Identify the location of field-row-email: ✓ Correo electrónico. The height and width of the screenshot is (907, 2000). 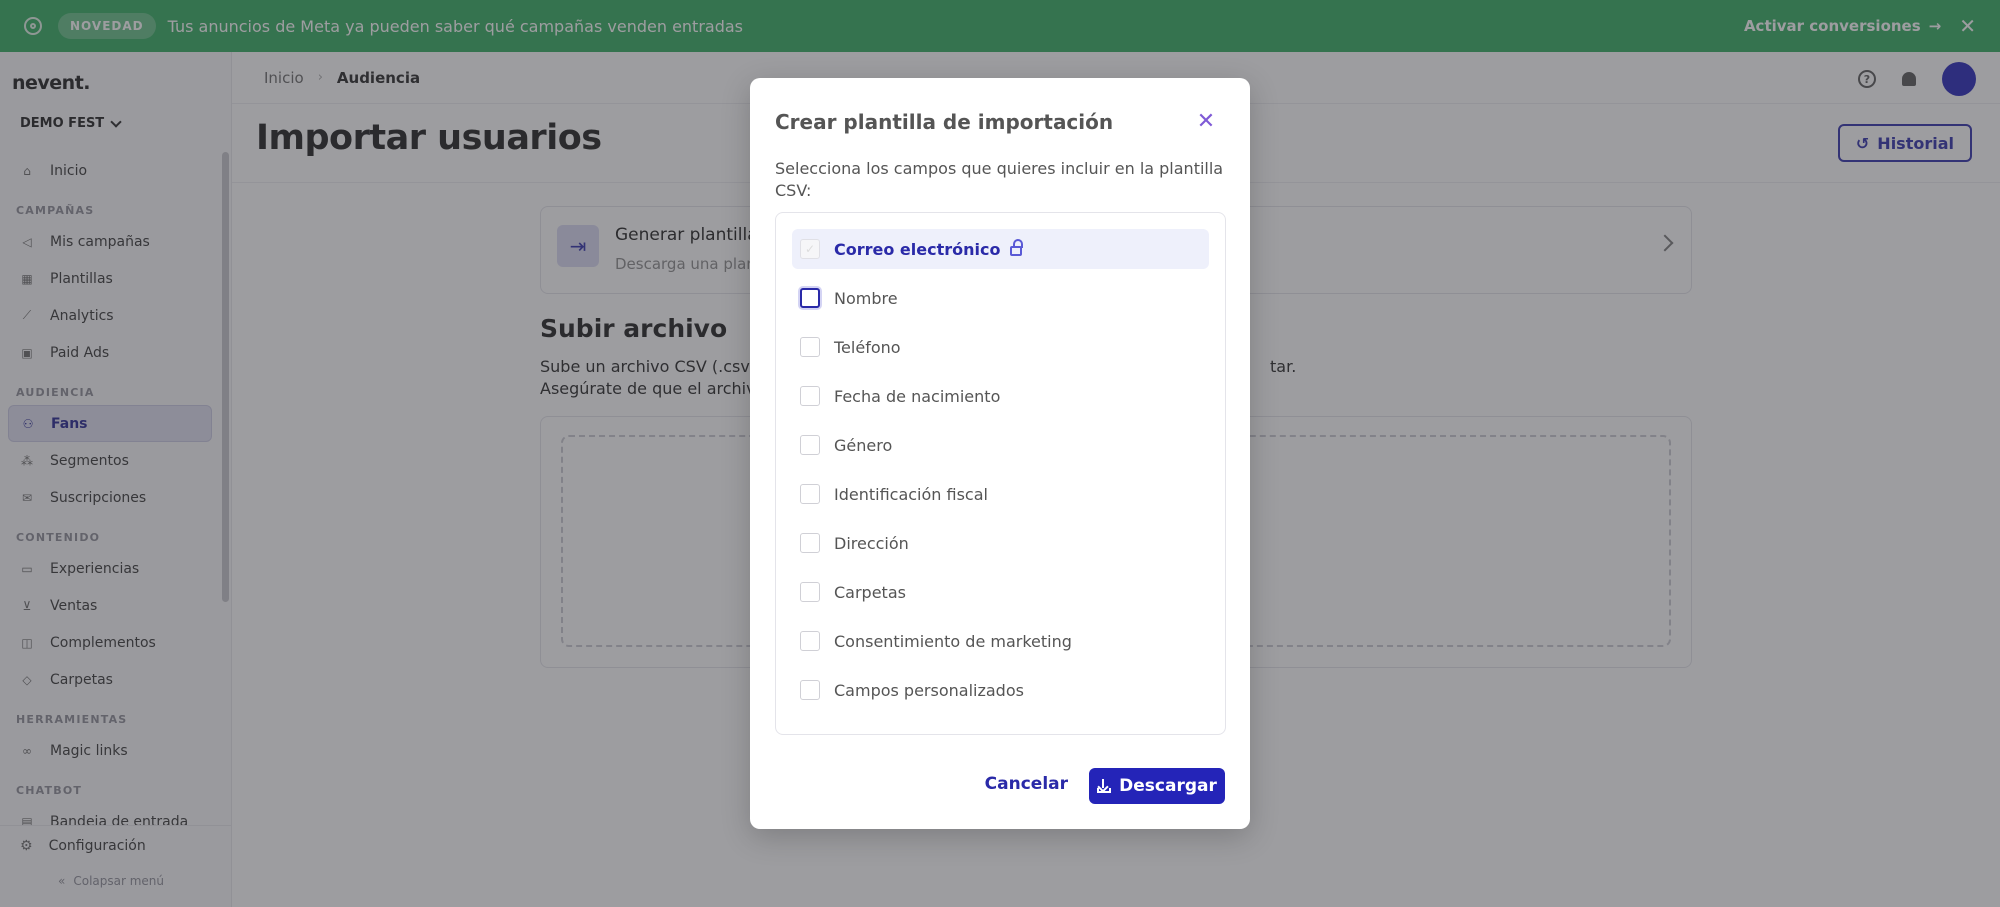
(1000, 249).